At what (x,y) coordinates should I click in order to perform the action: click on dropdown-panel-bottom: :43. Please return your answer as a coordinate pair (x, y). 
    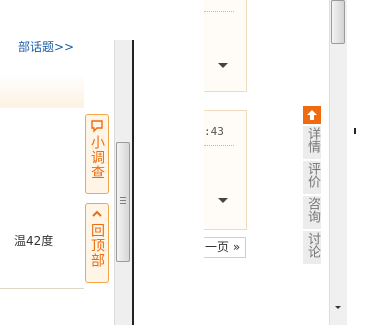
    Looking at the image, I should click on (225, 170).